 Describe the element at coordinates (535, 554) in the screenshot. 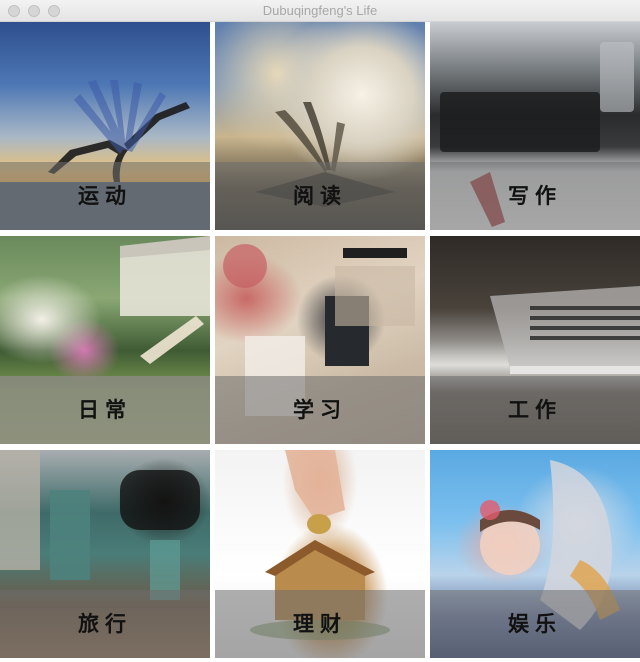

I see `tile-entertainment: 娱乐` at that location.